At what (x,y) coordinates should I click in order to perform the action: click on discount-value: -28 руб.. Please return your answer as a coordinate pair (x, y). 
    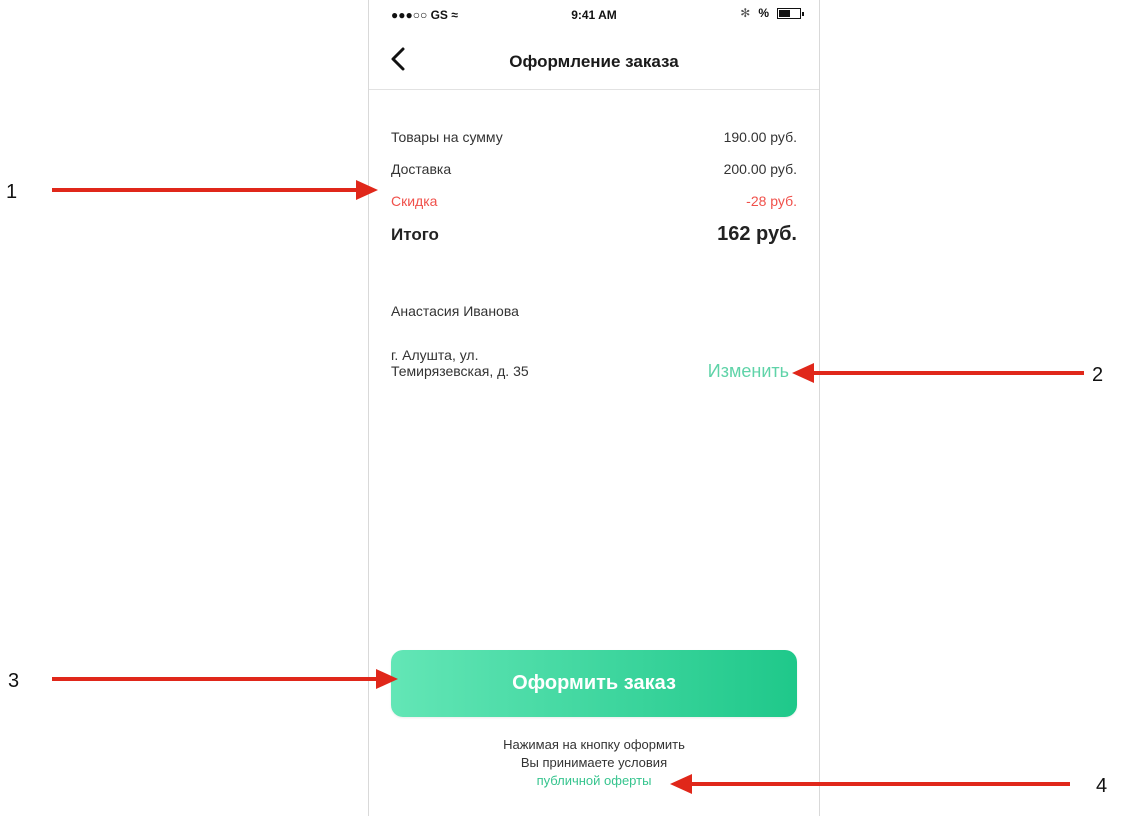
    Looking at the image, I should click on (771, 201).